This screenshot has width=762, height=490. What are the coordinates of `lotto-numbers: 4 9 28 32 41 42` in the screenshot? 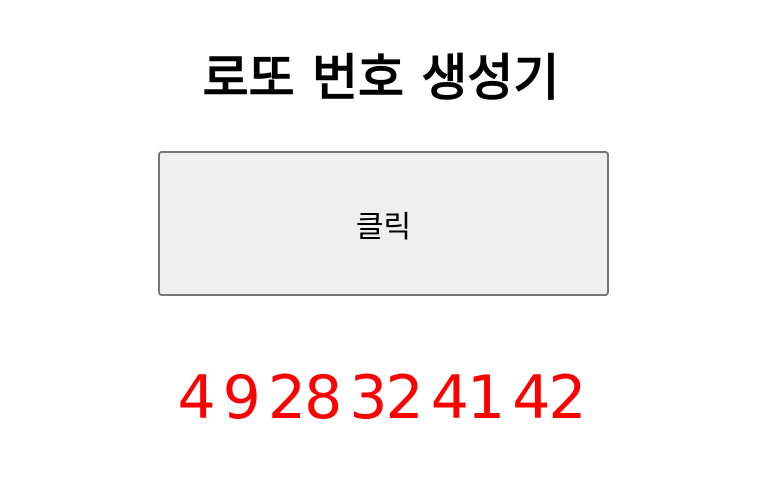 It's located at (381, 398).